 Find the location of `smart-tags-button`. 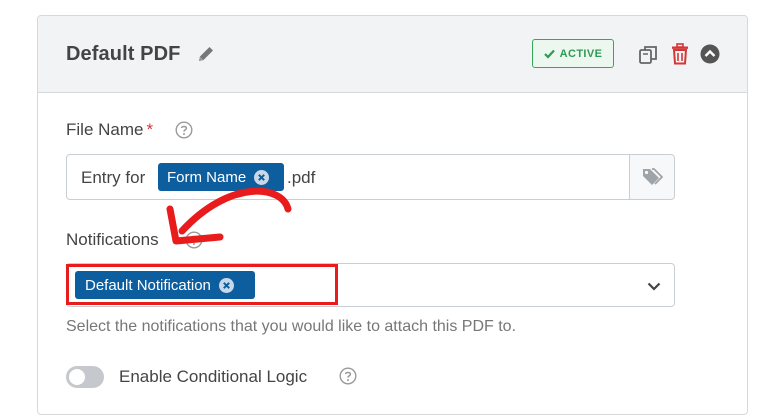

smart-tags-button is located at coordinates (651, 177).